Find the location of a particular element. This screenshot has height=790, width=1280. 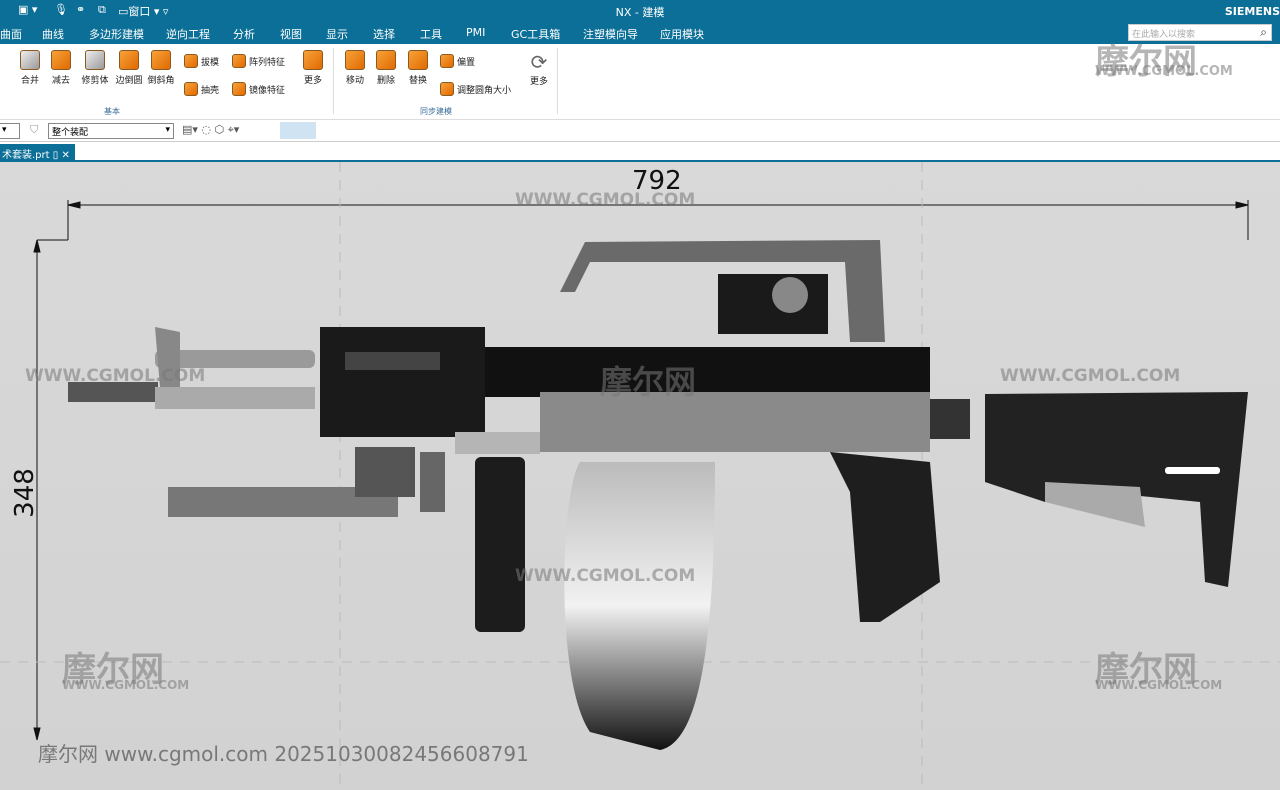

move-face-icon is located at coordinates (355, 60).